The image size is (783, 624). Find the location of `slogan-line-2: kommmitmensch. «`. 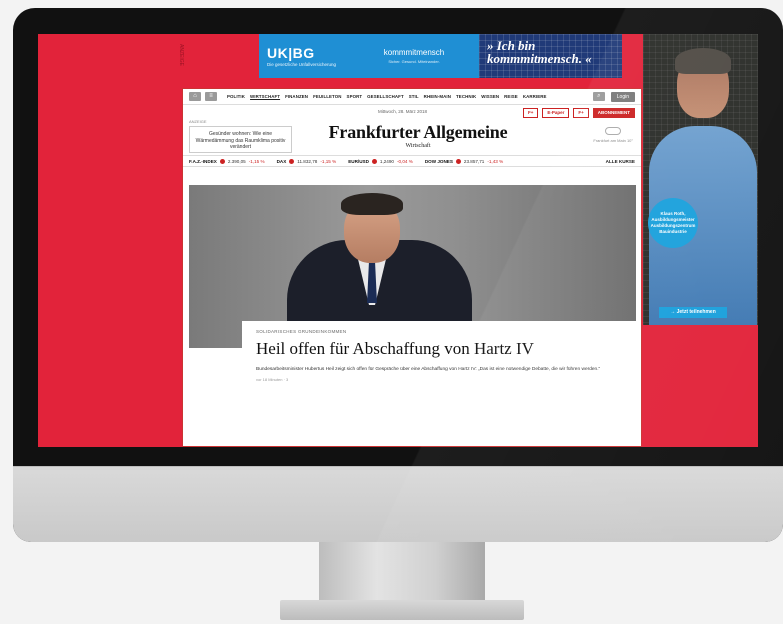

slogan-line-2: kommmitmensch. « is located at coordinates (539, 58).